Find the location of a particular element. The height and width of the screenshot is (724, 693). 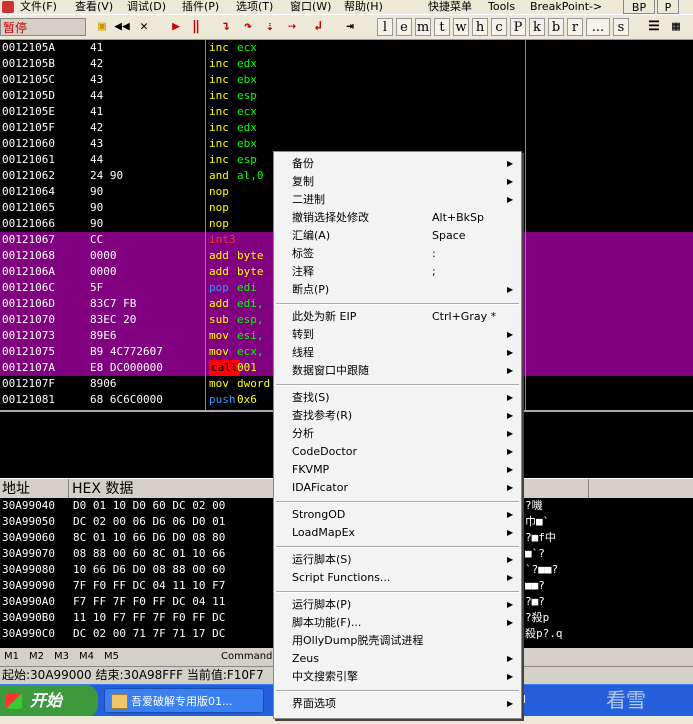

trace-into-icon: ⇣ is located at coordinates (270, 27).